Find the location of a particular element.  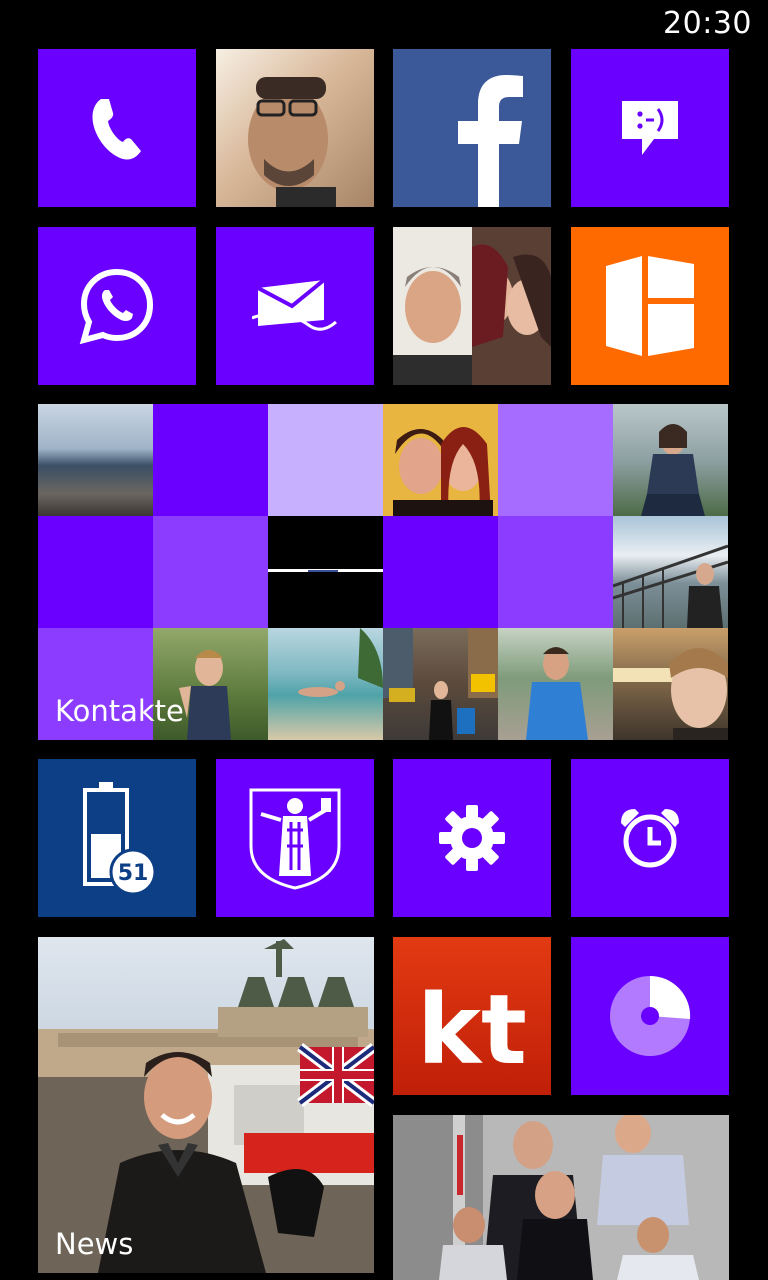

smiley-message-icon is located at coordinates (650, 128).